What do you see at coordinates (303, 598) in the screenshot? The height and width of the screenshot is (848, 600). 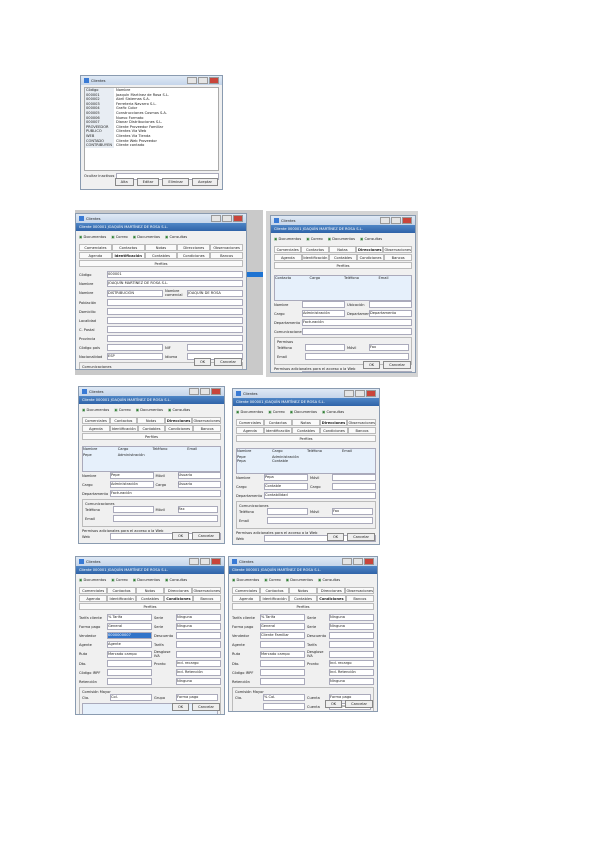 I see `tab-contables: Contables` at bounding box center [303, 598].